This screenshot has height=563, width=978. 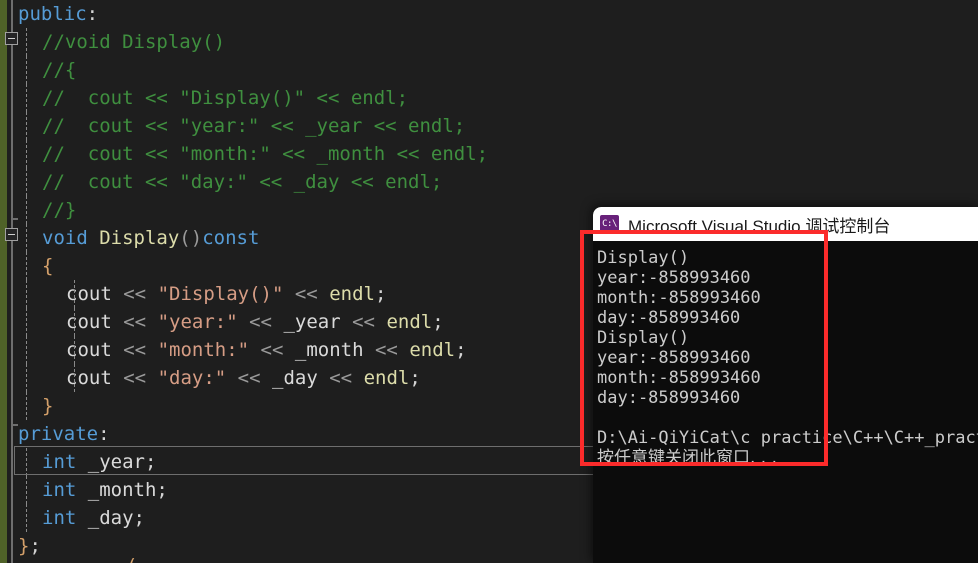 What do you see at coordinates (110, 518) in the screenshot?
I see `code-token: _day` at bounding box center [110, 518].